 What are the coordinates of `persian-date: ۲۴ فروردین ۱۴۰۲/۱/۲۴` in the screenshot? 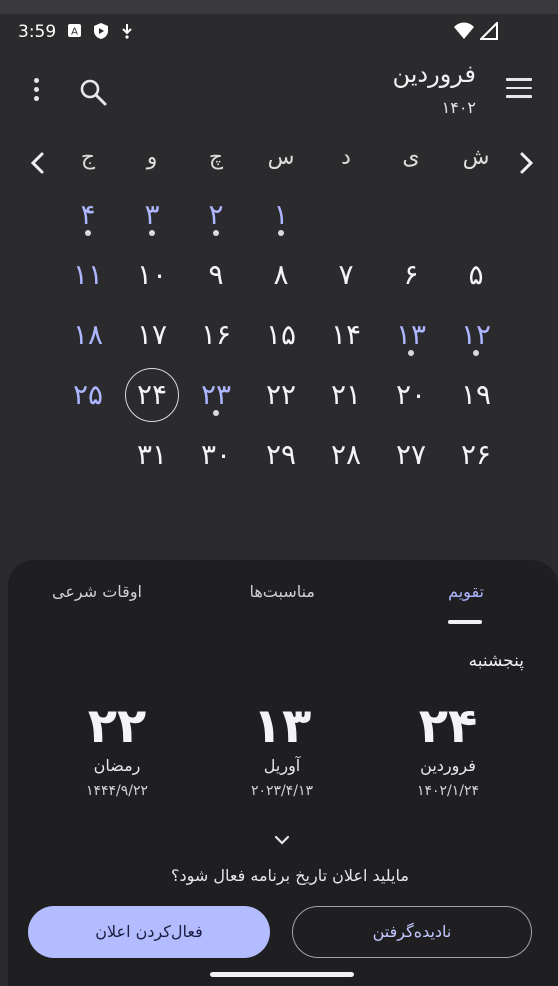 It's located at (448, 748).